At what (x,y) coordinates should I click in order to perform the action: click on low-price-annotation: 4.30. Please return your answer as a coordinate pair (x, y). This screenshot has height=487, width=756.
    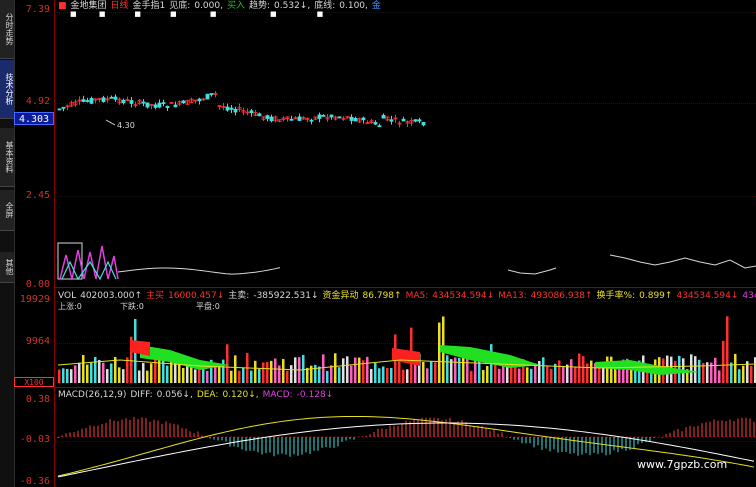
    Looking at the image, I should click on (126, 125).